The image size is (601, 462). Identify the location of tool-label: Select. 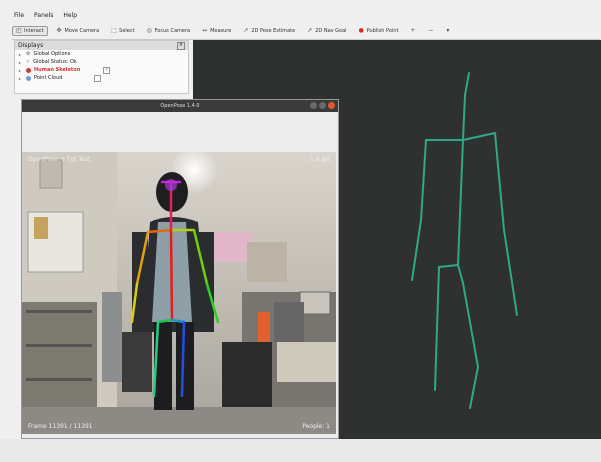
(127, 31).